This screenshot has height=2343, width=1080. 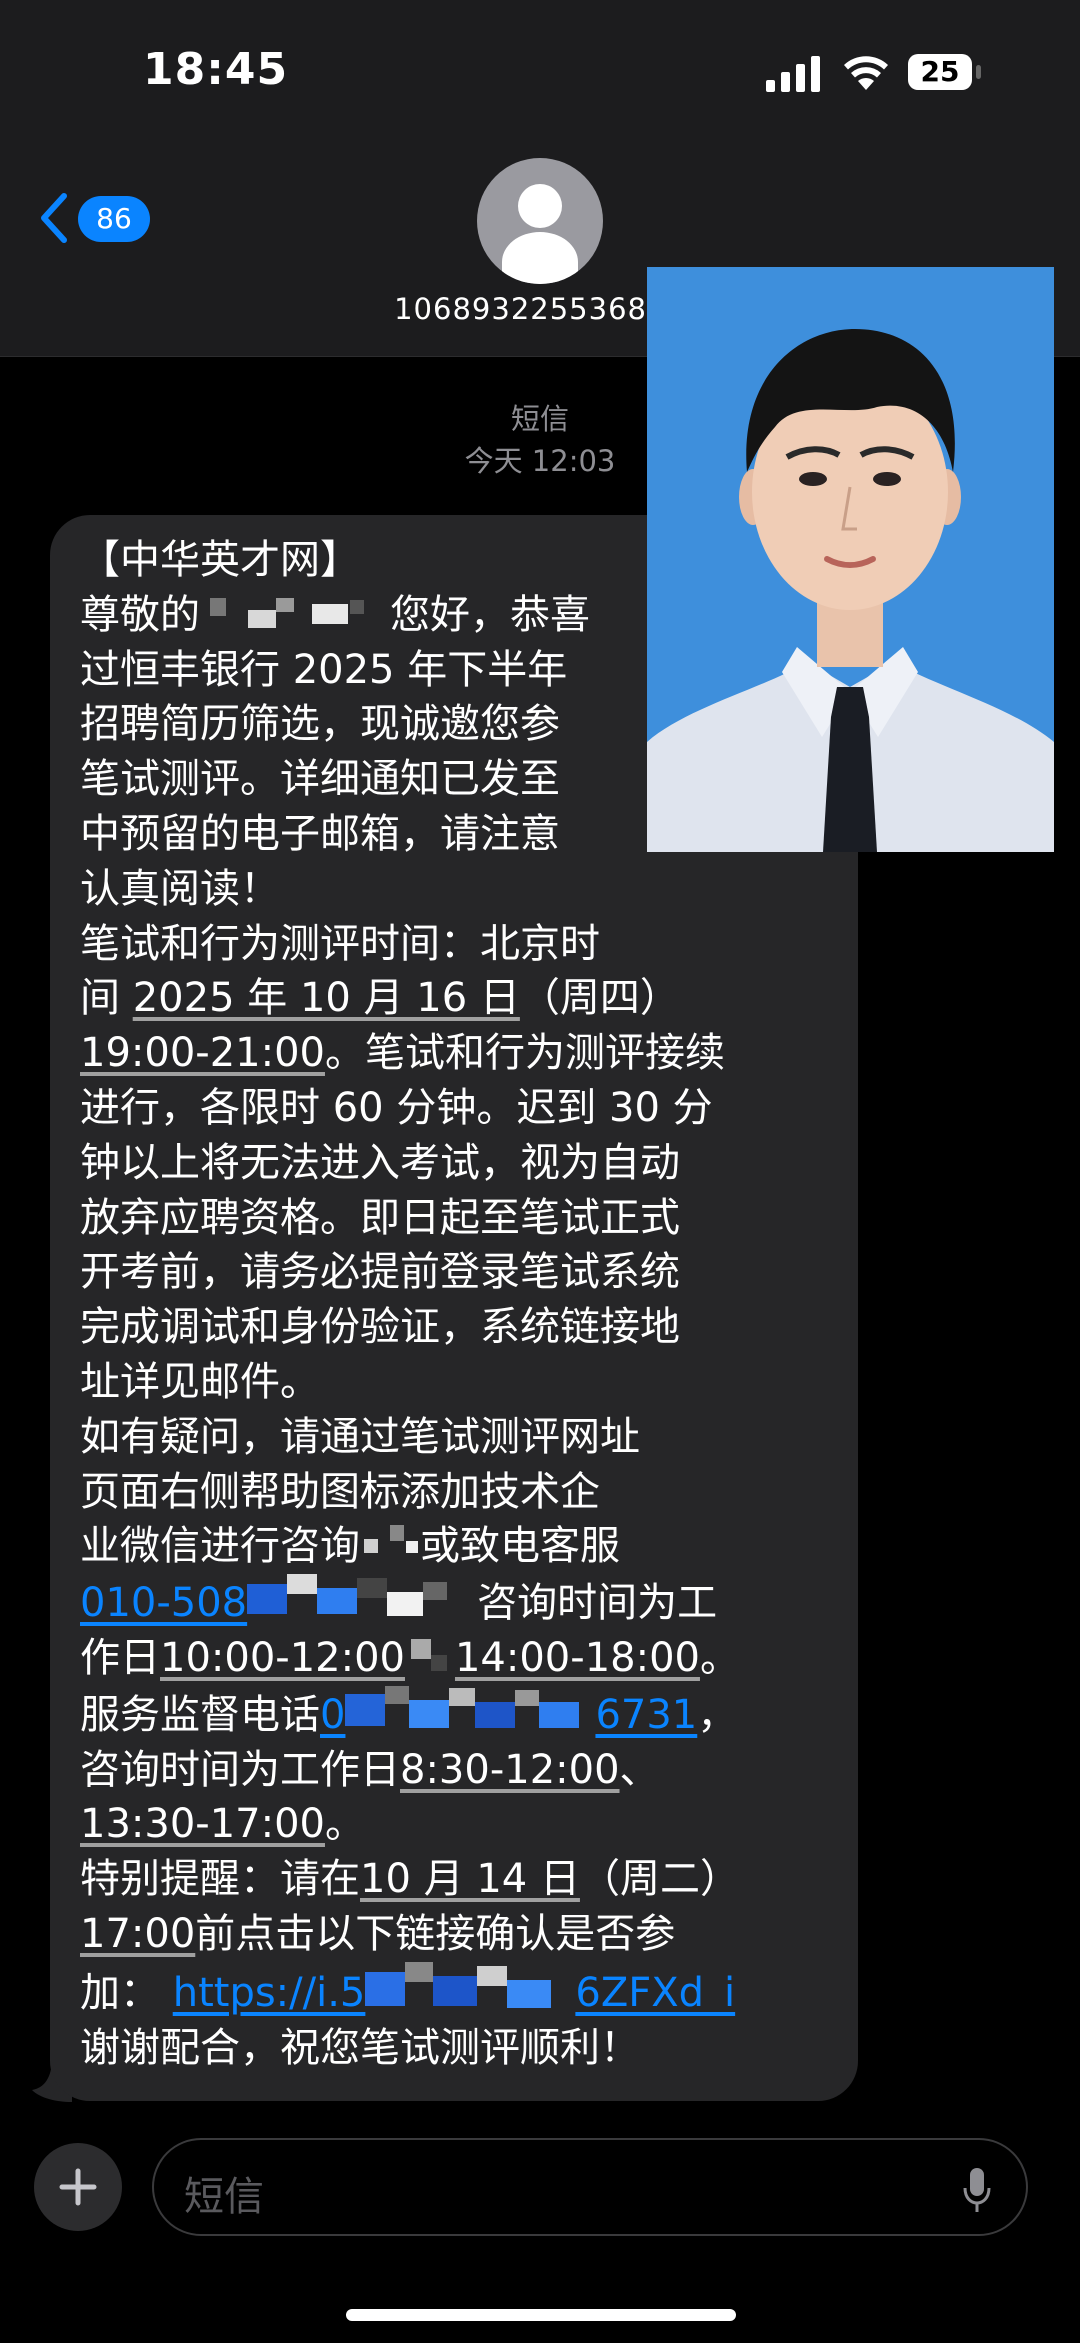 What do you see at coordinates (114, 219) in the screenshot?
I see `unread-count-badge: 86` at bounding box center [114, 219].